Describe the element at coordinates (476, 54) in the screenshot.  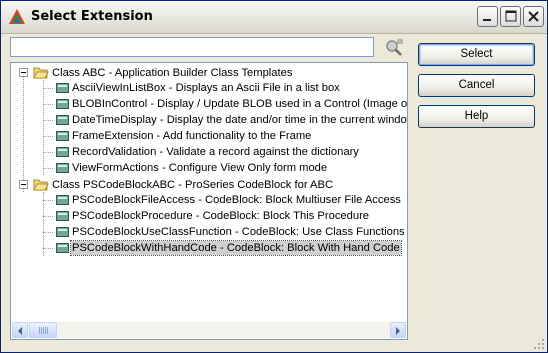
I see `select-button: Select` at that location.